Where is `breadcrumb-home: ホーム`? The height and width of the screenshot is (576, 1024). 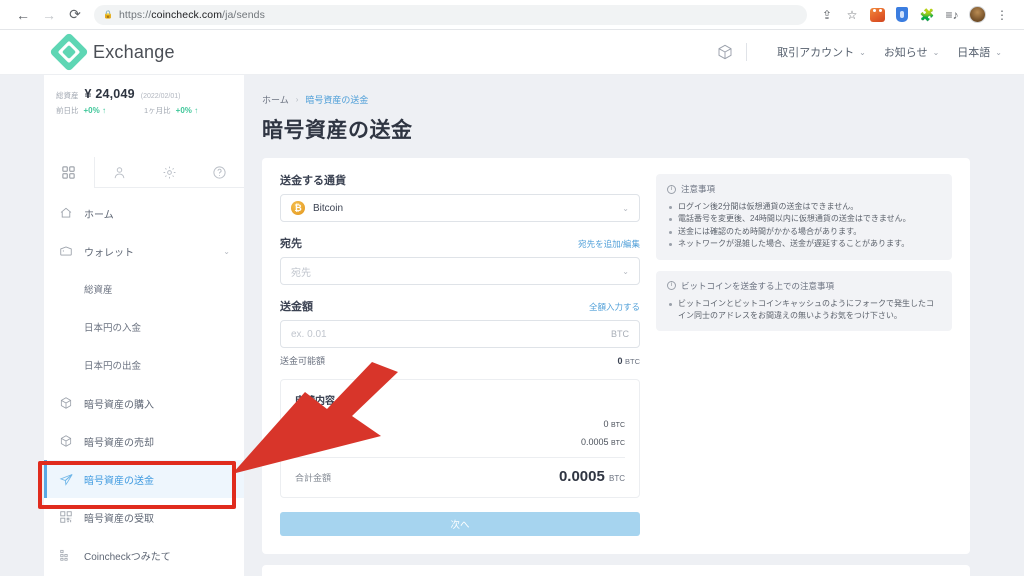
breadcrumb-home: ホーム is located at coordinates (275, 99).